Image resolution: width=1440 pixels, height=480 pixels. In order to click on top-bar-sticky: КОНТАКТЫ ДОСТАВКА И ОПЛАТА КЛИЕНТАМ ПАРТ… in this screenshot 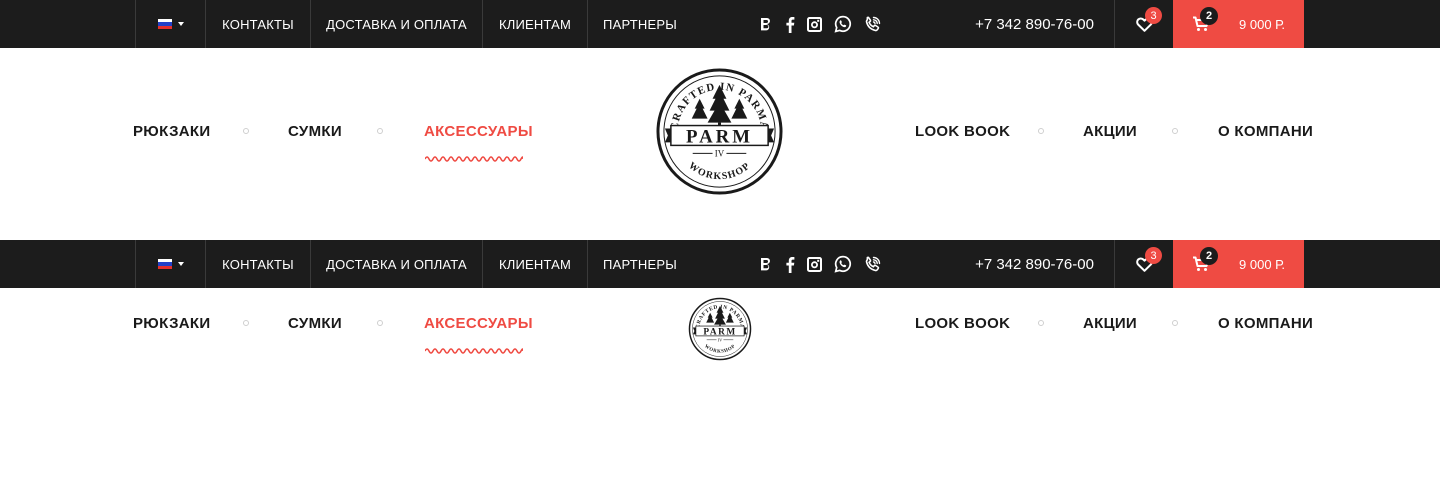, I will do `click(720, 264)`.